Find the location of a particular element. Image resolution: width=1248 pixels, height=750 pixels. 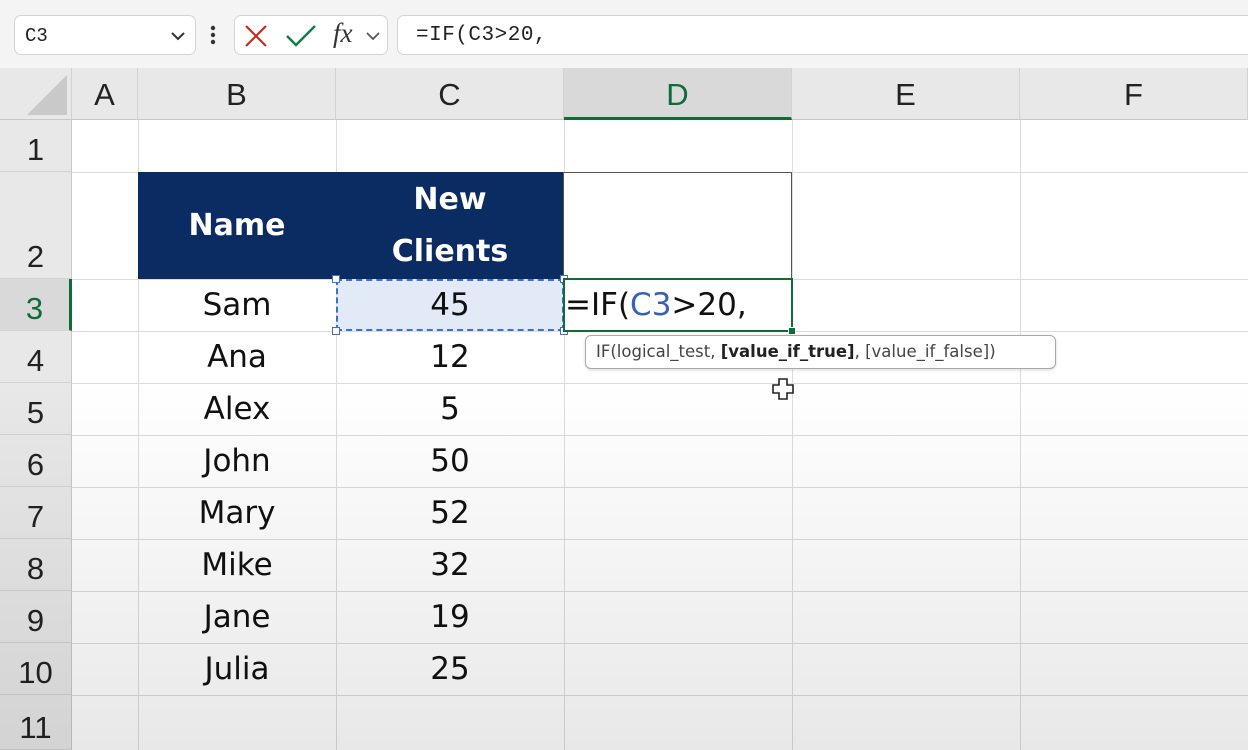

cell-clients: 45 is located at coordinates (450, 305).